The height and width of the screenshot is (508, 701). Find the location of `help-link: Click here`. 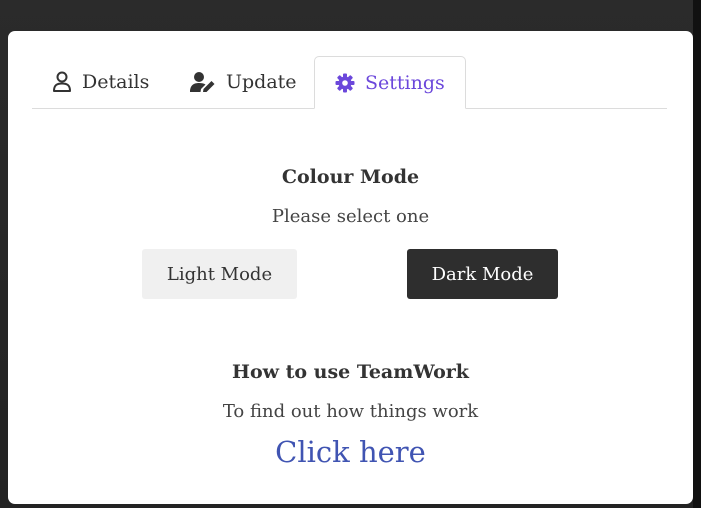

help-link: Click here is located at coordinates (350, 452).